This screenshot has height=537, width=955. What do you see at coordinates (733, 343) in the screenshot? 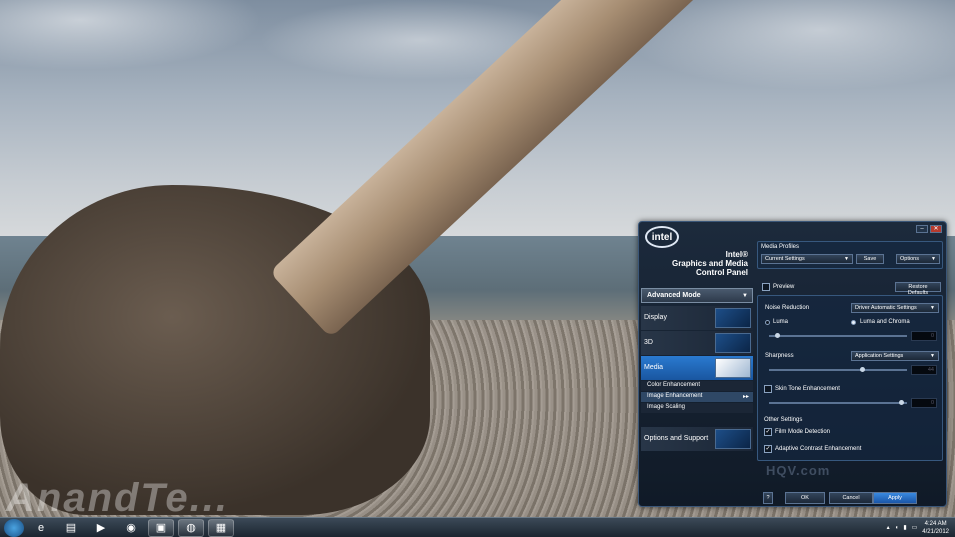
I see `3d-thumbnail-icon` at bounding box center [733, 343].